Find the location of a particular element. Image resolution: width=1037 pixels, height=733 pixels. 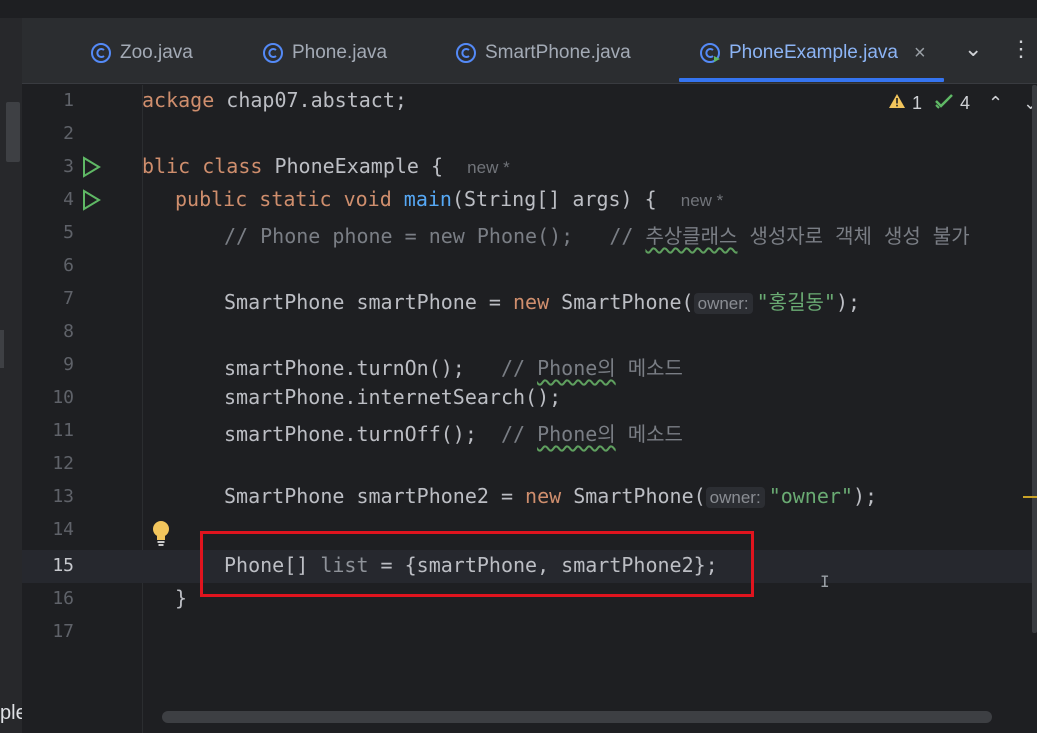

active-tab-indicator is located at coordinates (811, 80).